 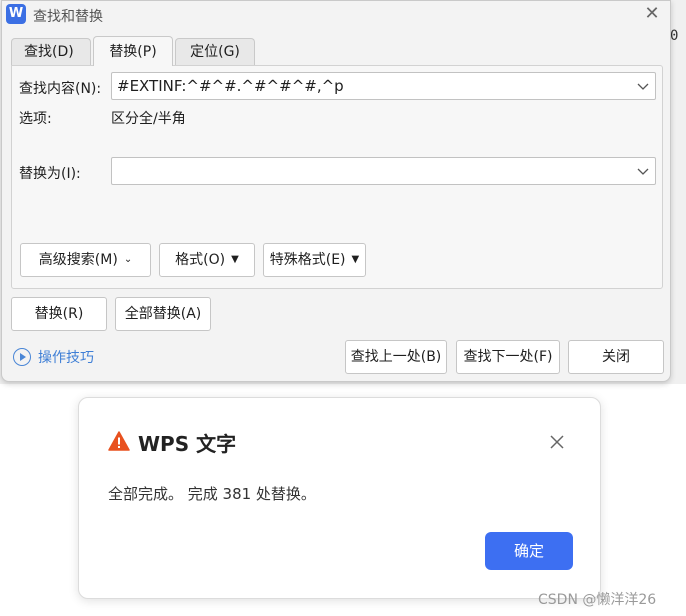 I want to click on message-text: 全部完成。 完成 381 处替换。, so click(x=212, y=494).